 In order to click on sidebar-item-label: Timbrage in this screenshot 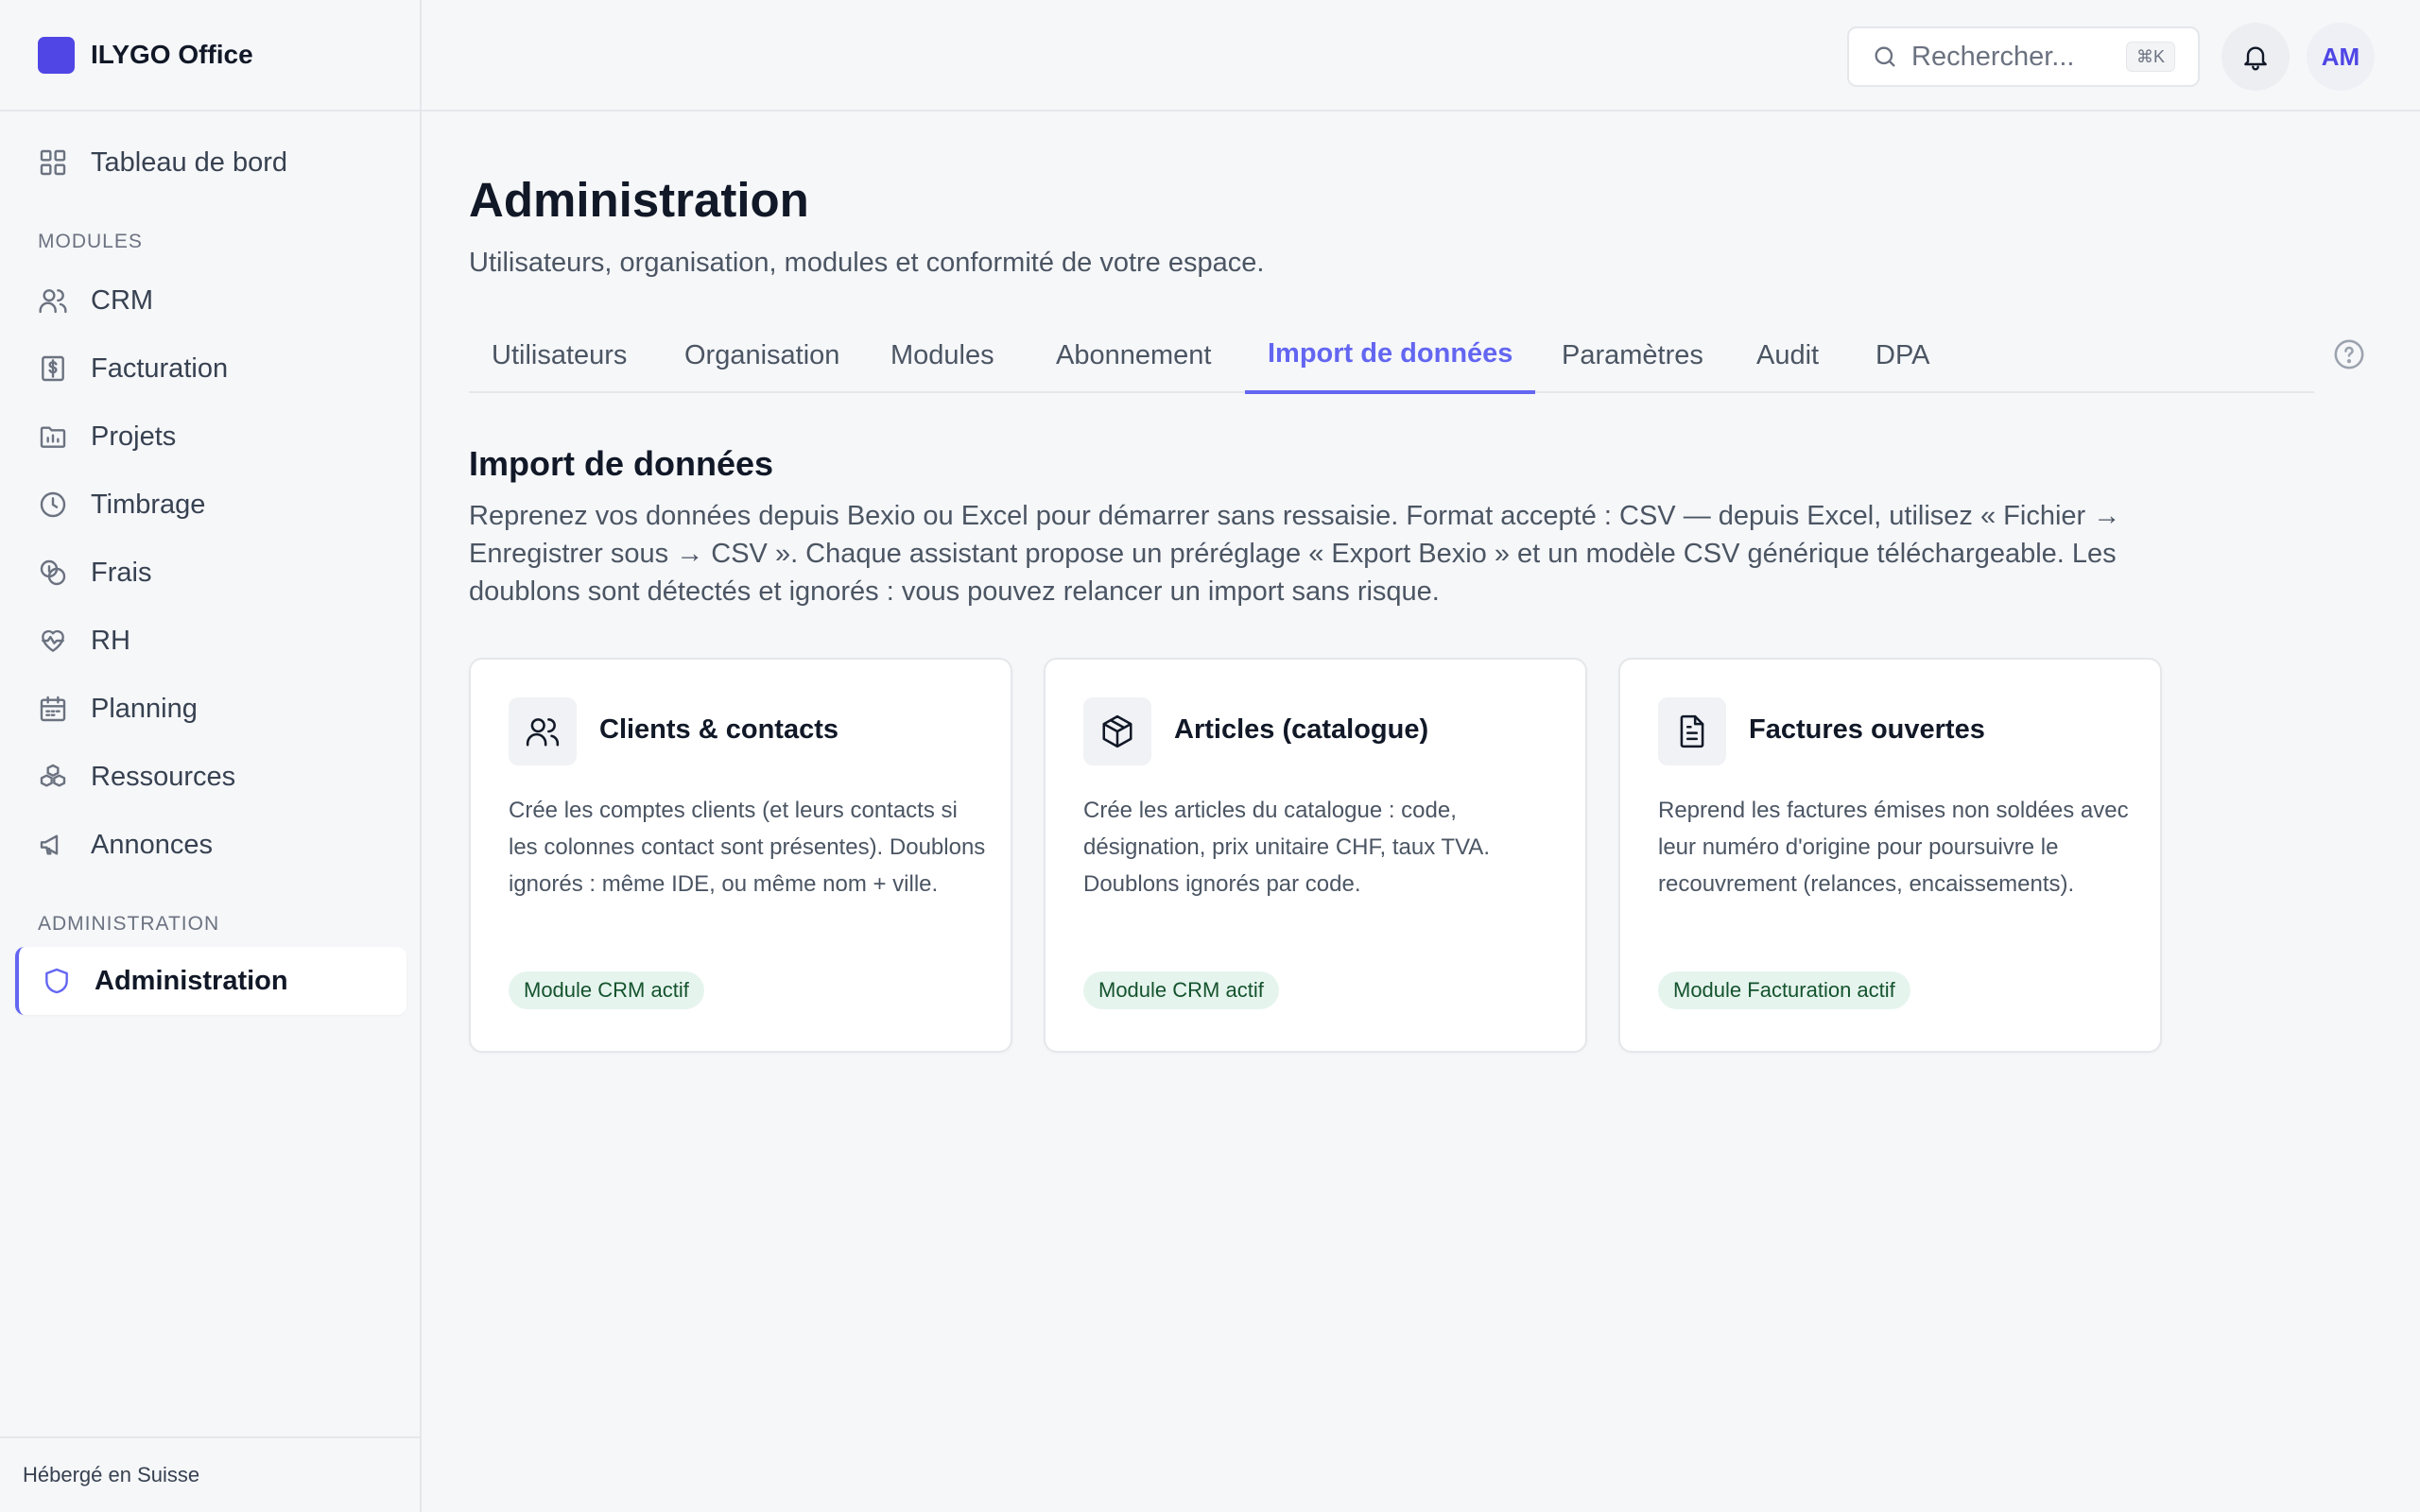, I will do `click(148, 504)`.